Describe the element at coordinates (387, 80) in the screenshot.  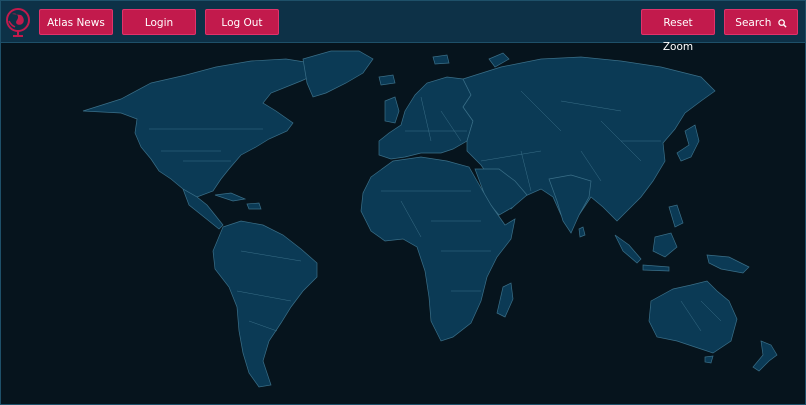
I see `iceland` at that location.